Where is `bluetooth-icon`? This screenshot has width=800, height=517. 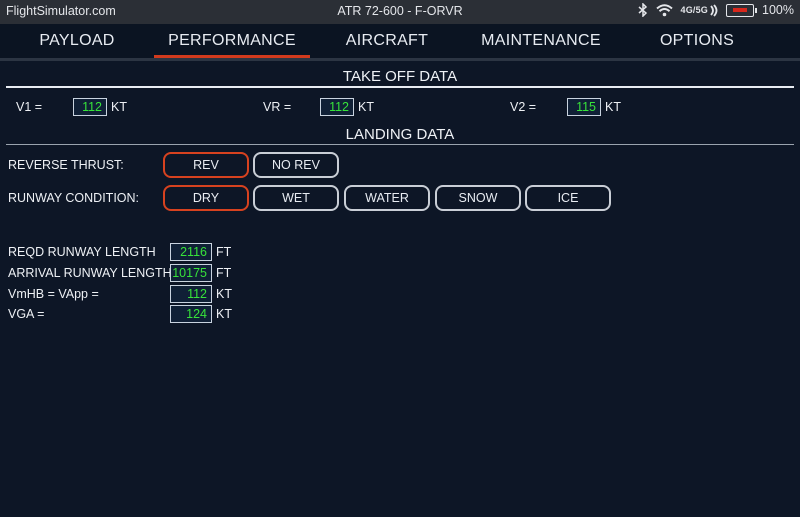
bluetooth-icon is located at coordinates (642, 10).